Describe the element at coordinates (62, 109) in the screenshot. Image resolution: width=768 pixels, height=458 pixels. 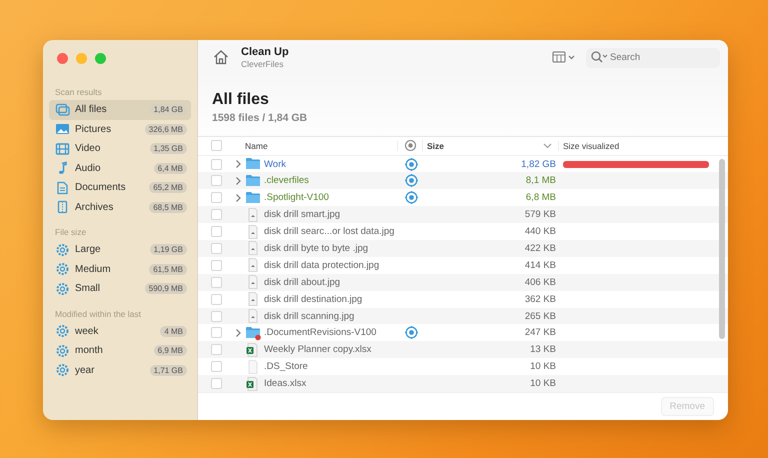
I see `stacked-windows-icon` at that location.